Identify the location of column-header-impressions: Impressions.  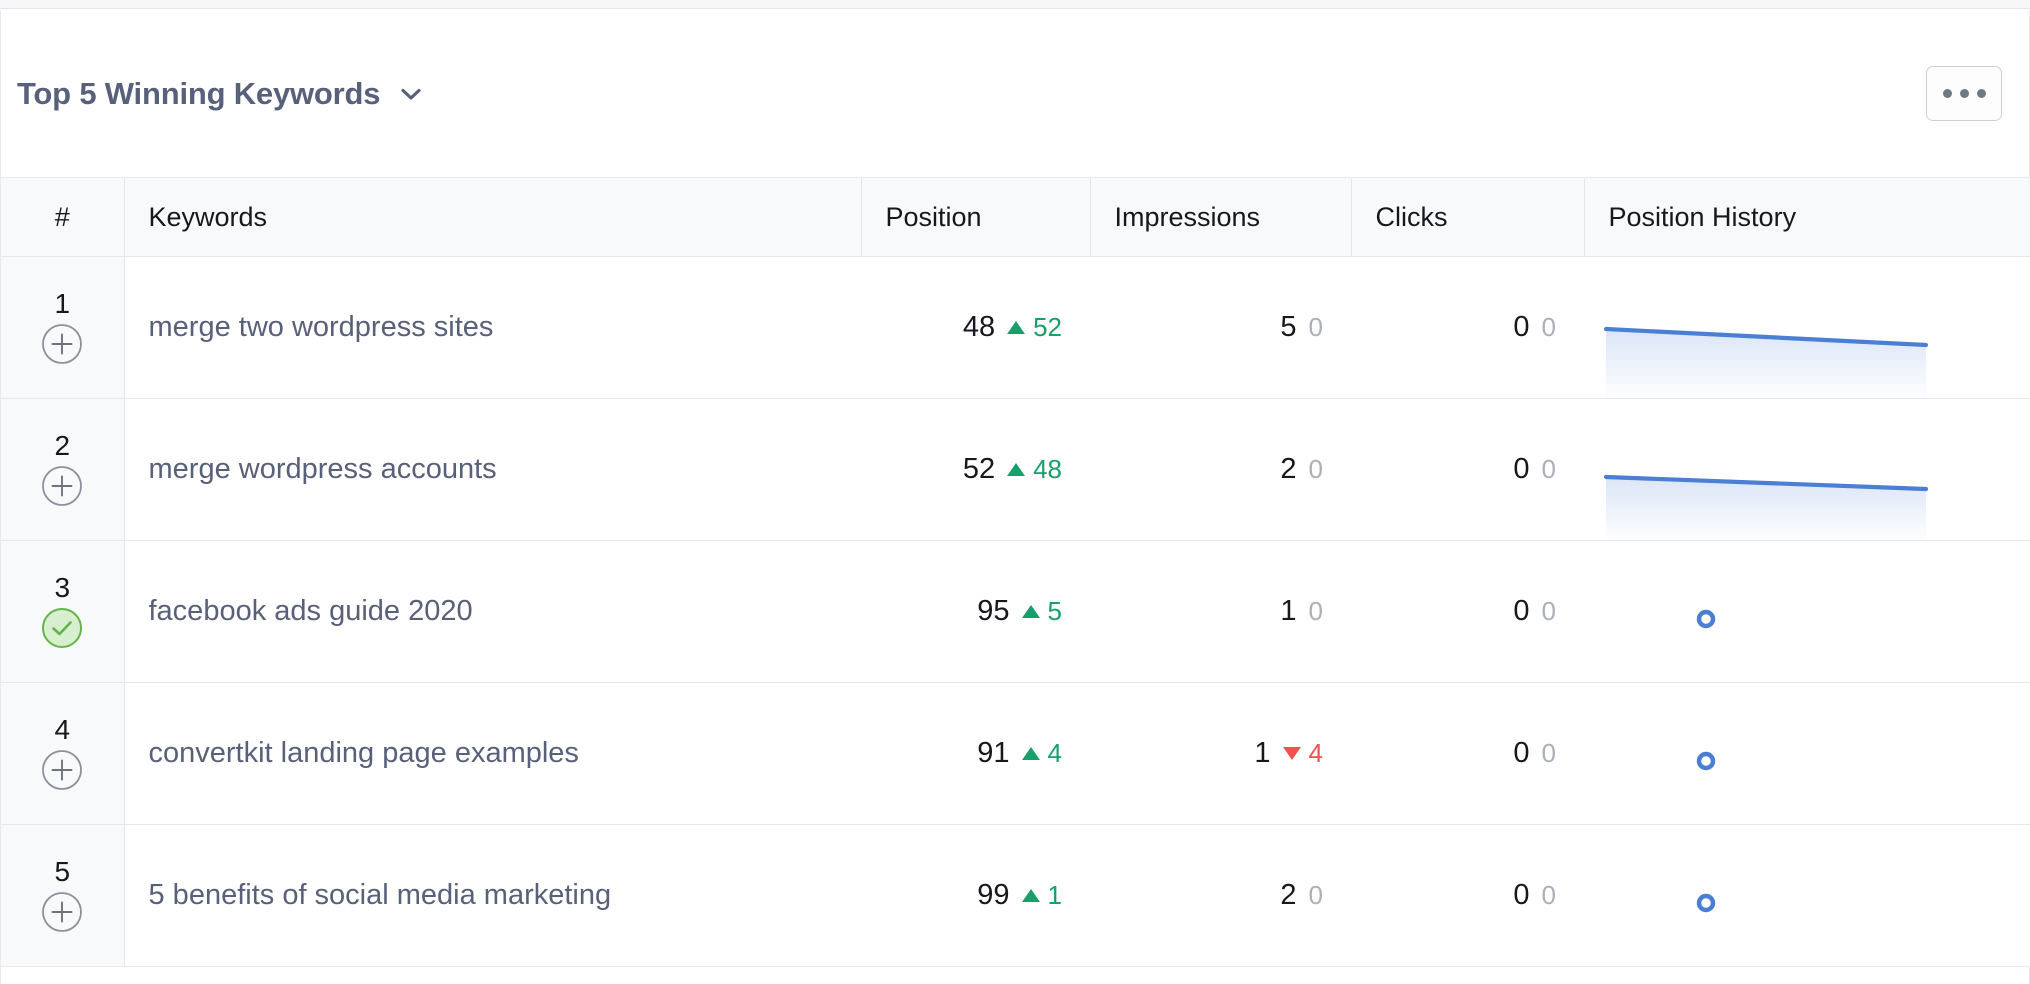
(1221, 217).